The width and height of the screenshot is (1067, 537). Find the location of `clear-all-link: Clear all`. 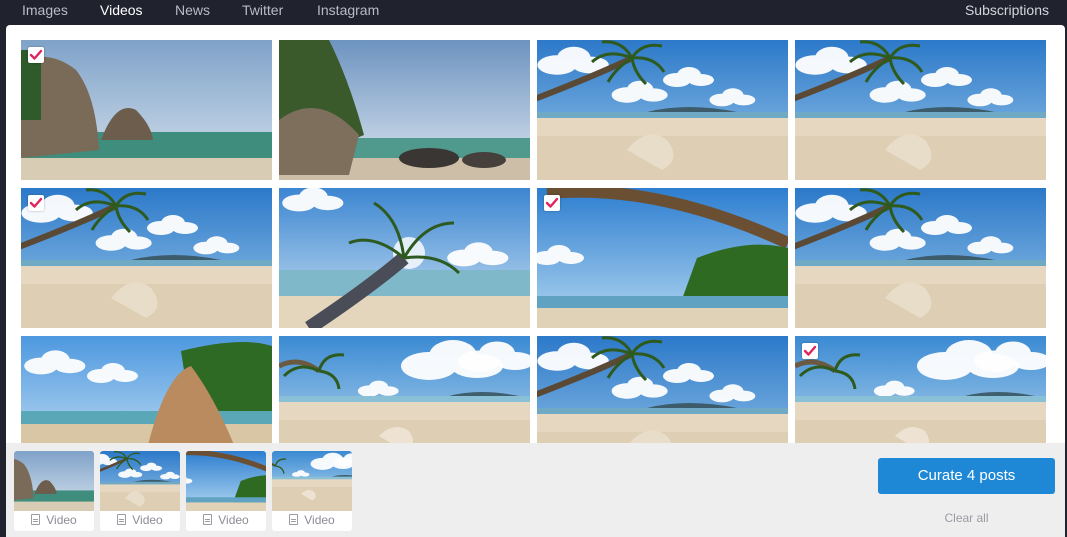

clear-all-link: Clear all is located at coordinates (966, 518).